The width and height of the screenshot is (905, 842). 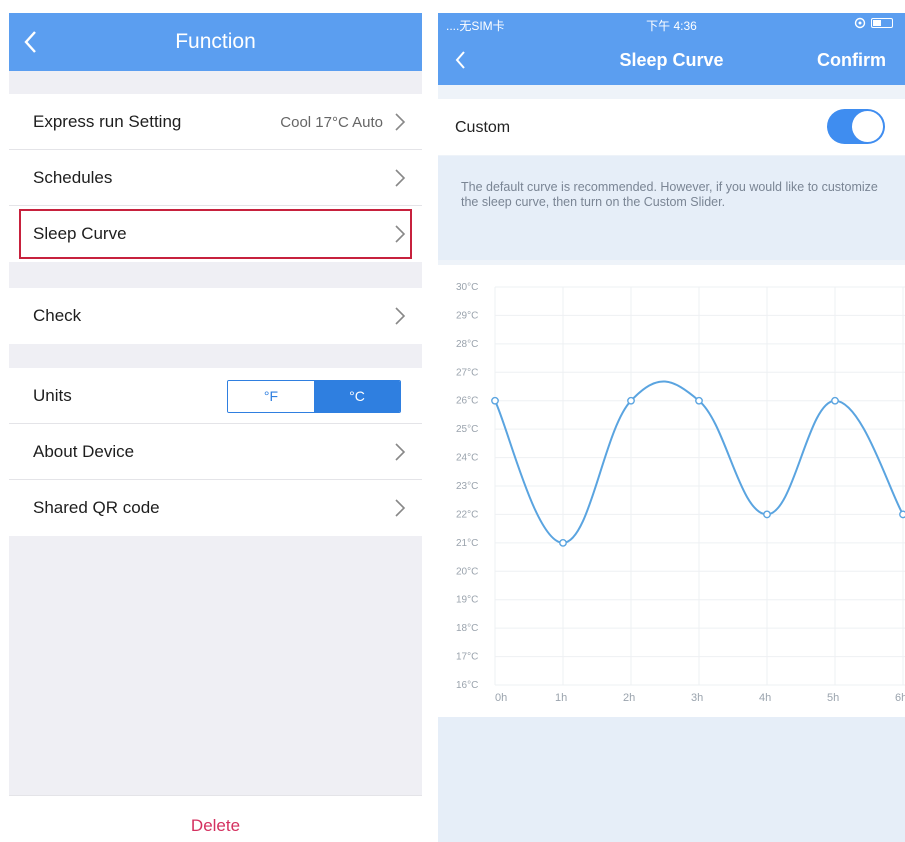 What do you see at coordinates (215, 826) in the screenshot?
I see `delete-button: Delete` at bounding box center [215, 826].